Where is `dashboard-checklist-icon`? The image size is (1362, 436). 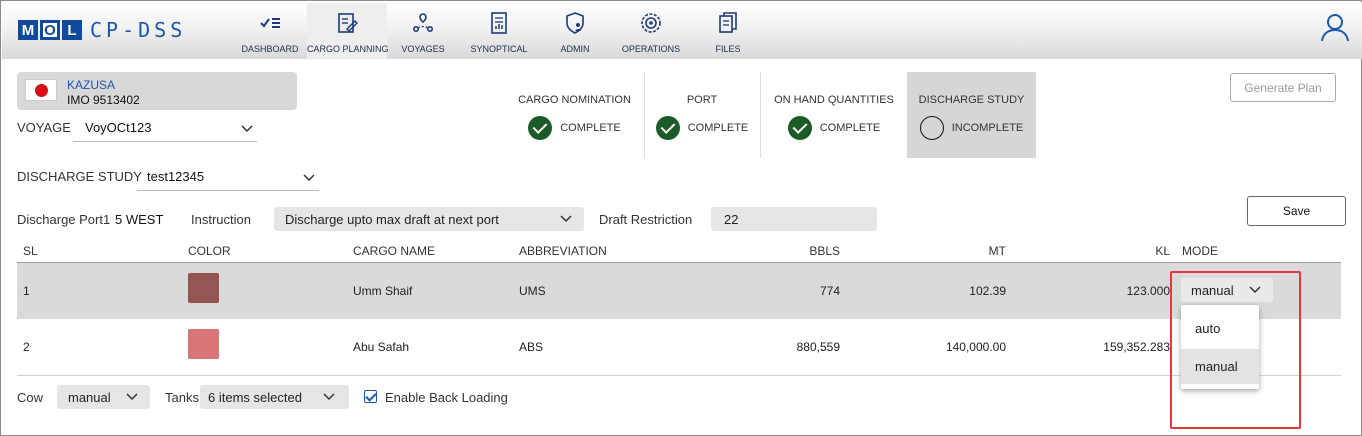 dashboard-checklist-icon is located at coordinates (270, 23).